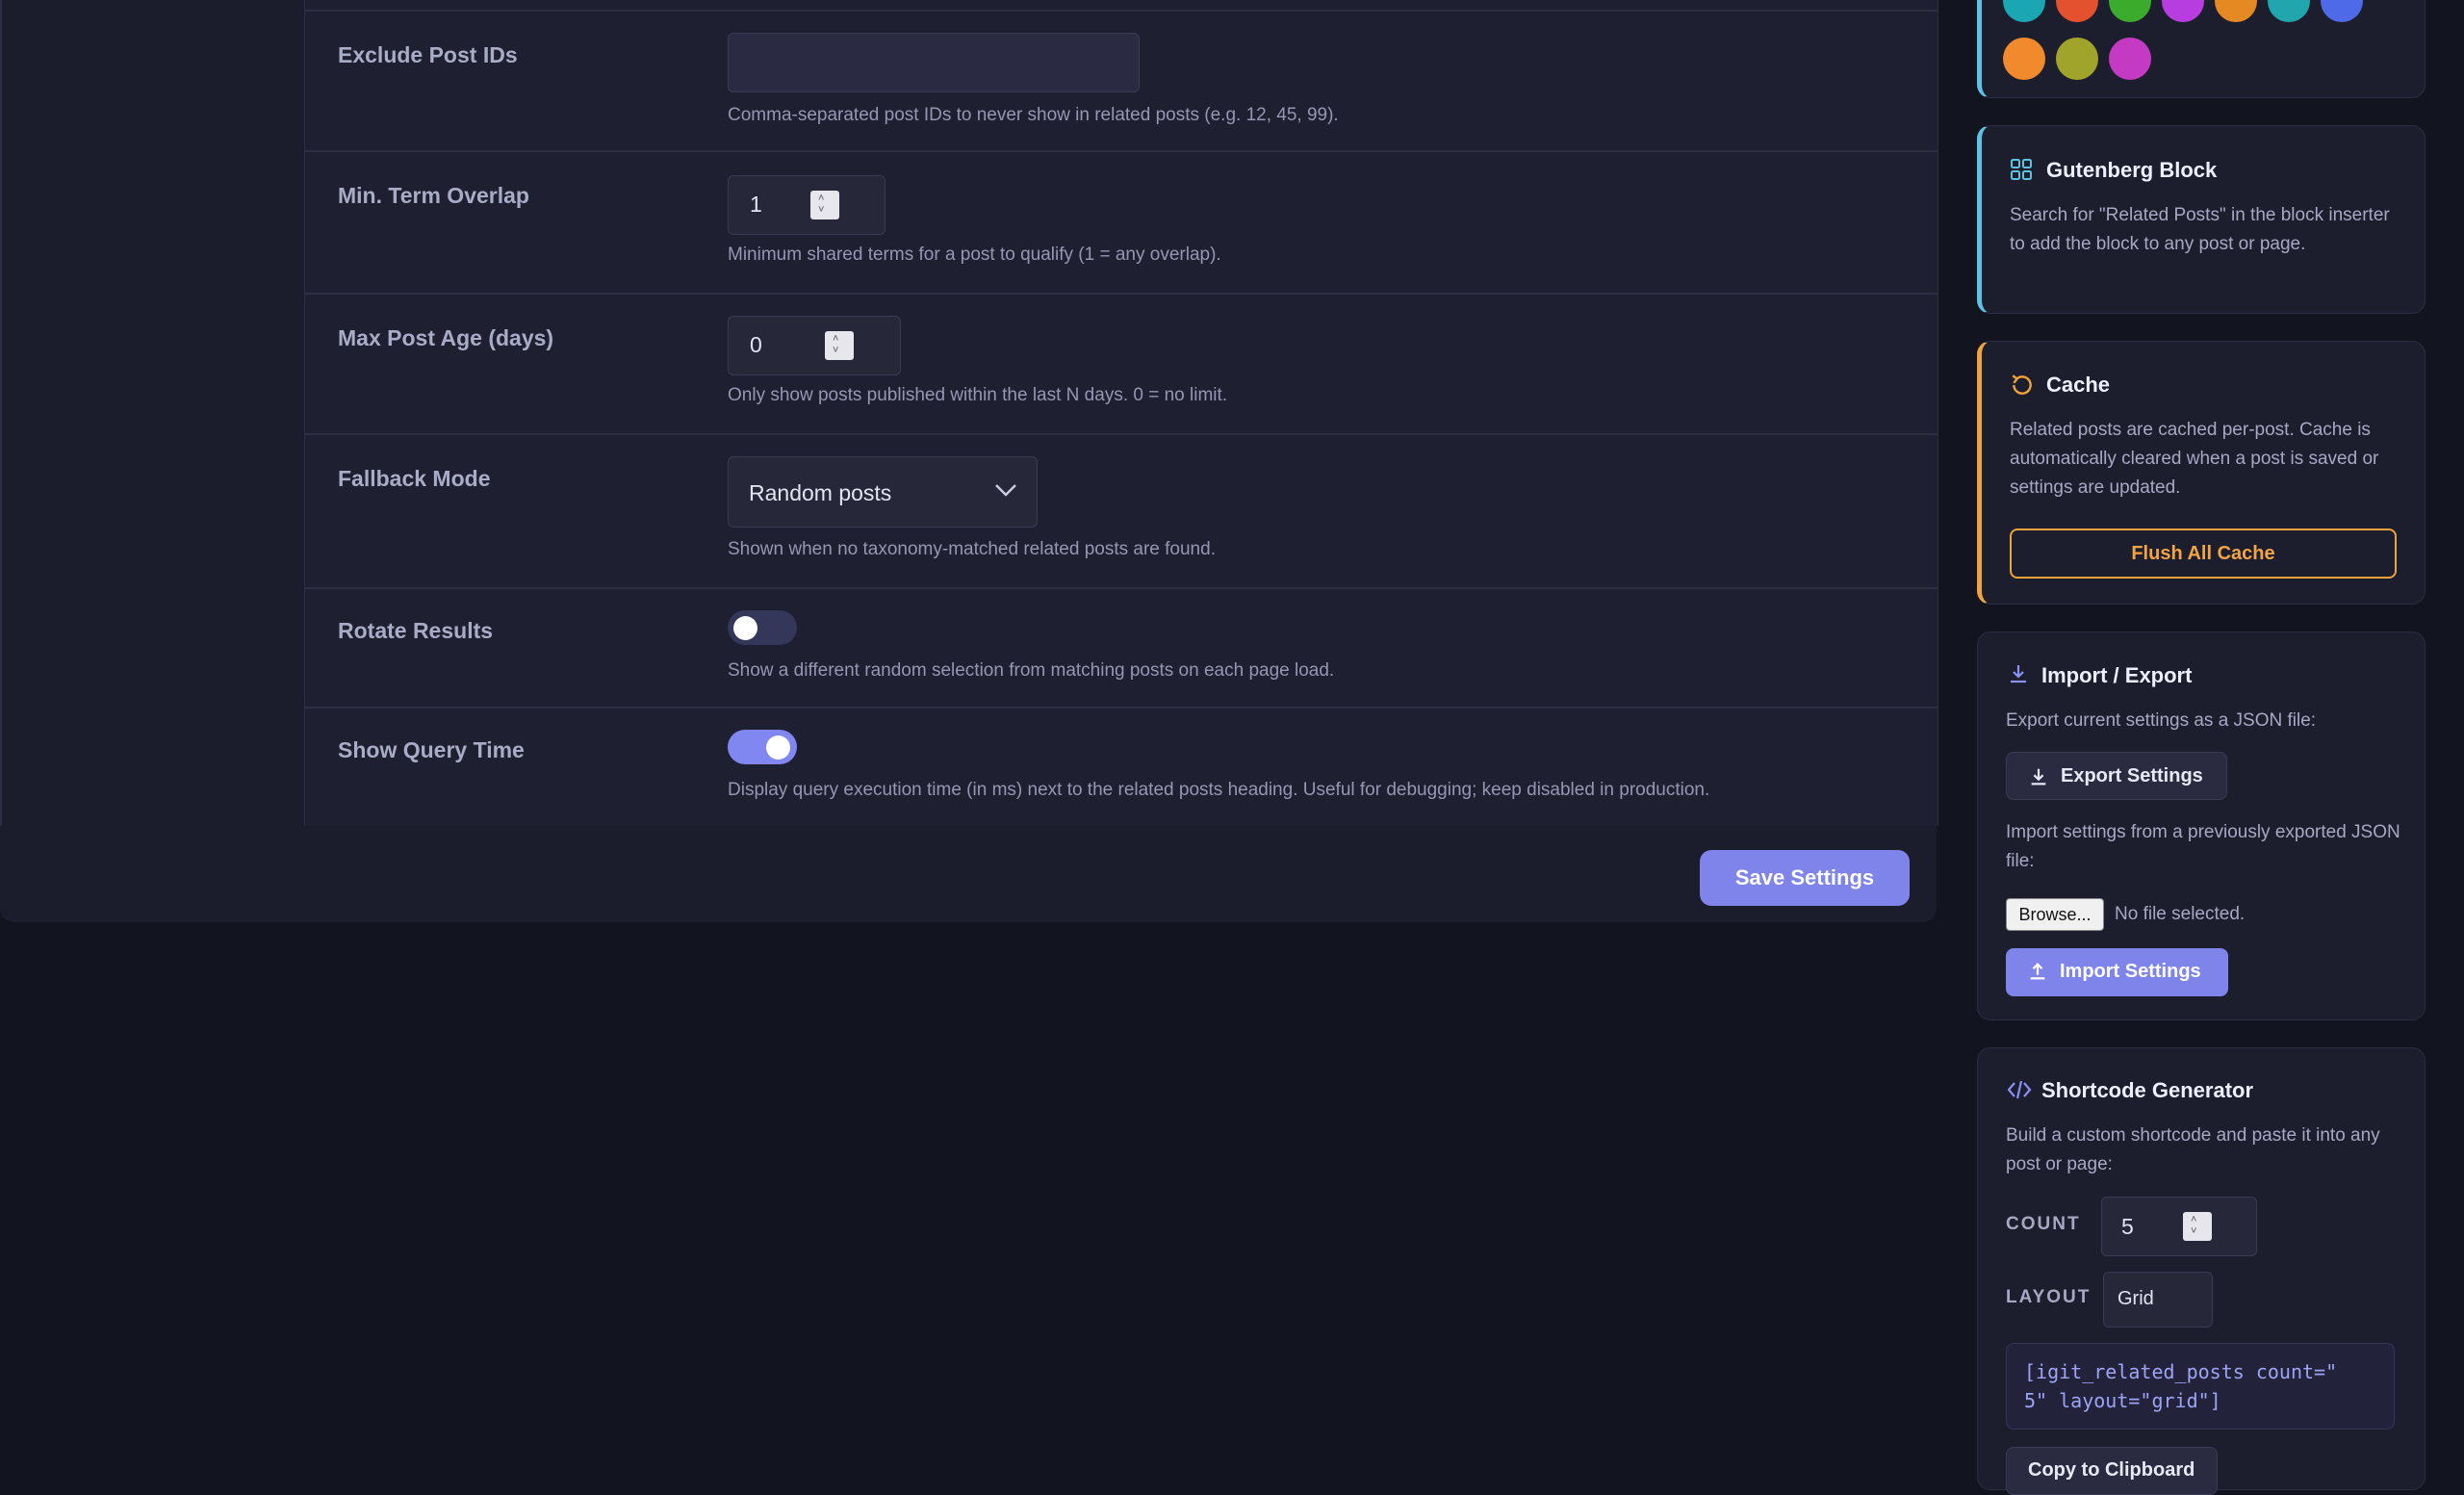  Describe the element at coordinates (431, 749) in the screenshot. I see `setting-label: Show Query Time` at that location.